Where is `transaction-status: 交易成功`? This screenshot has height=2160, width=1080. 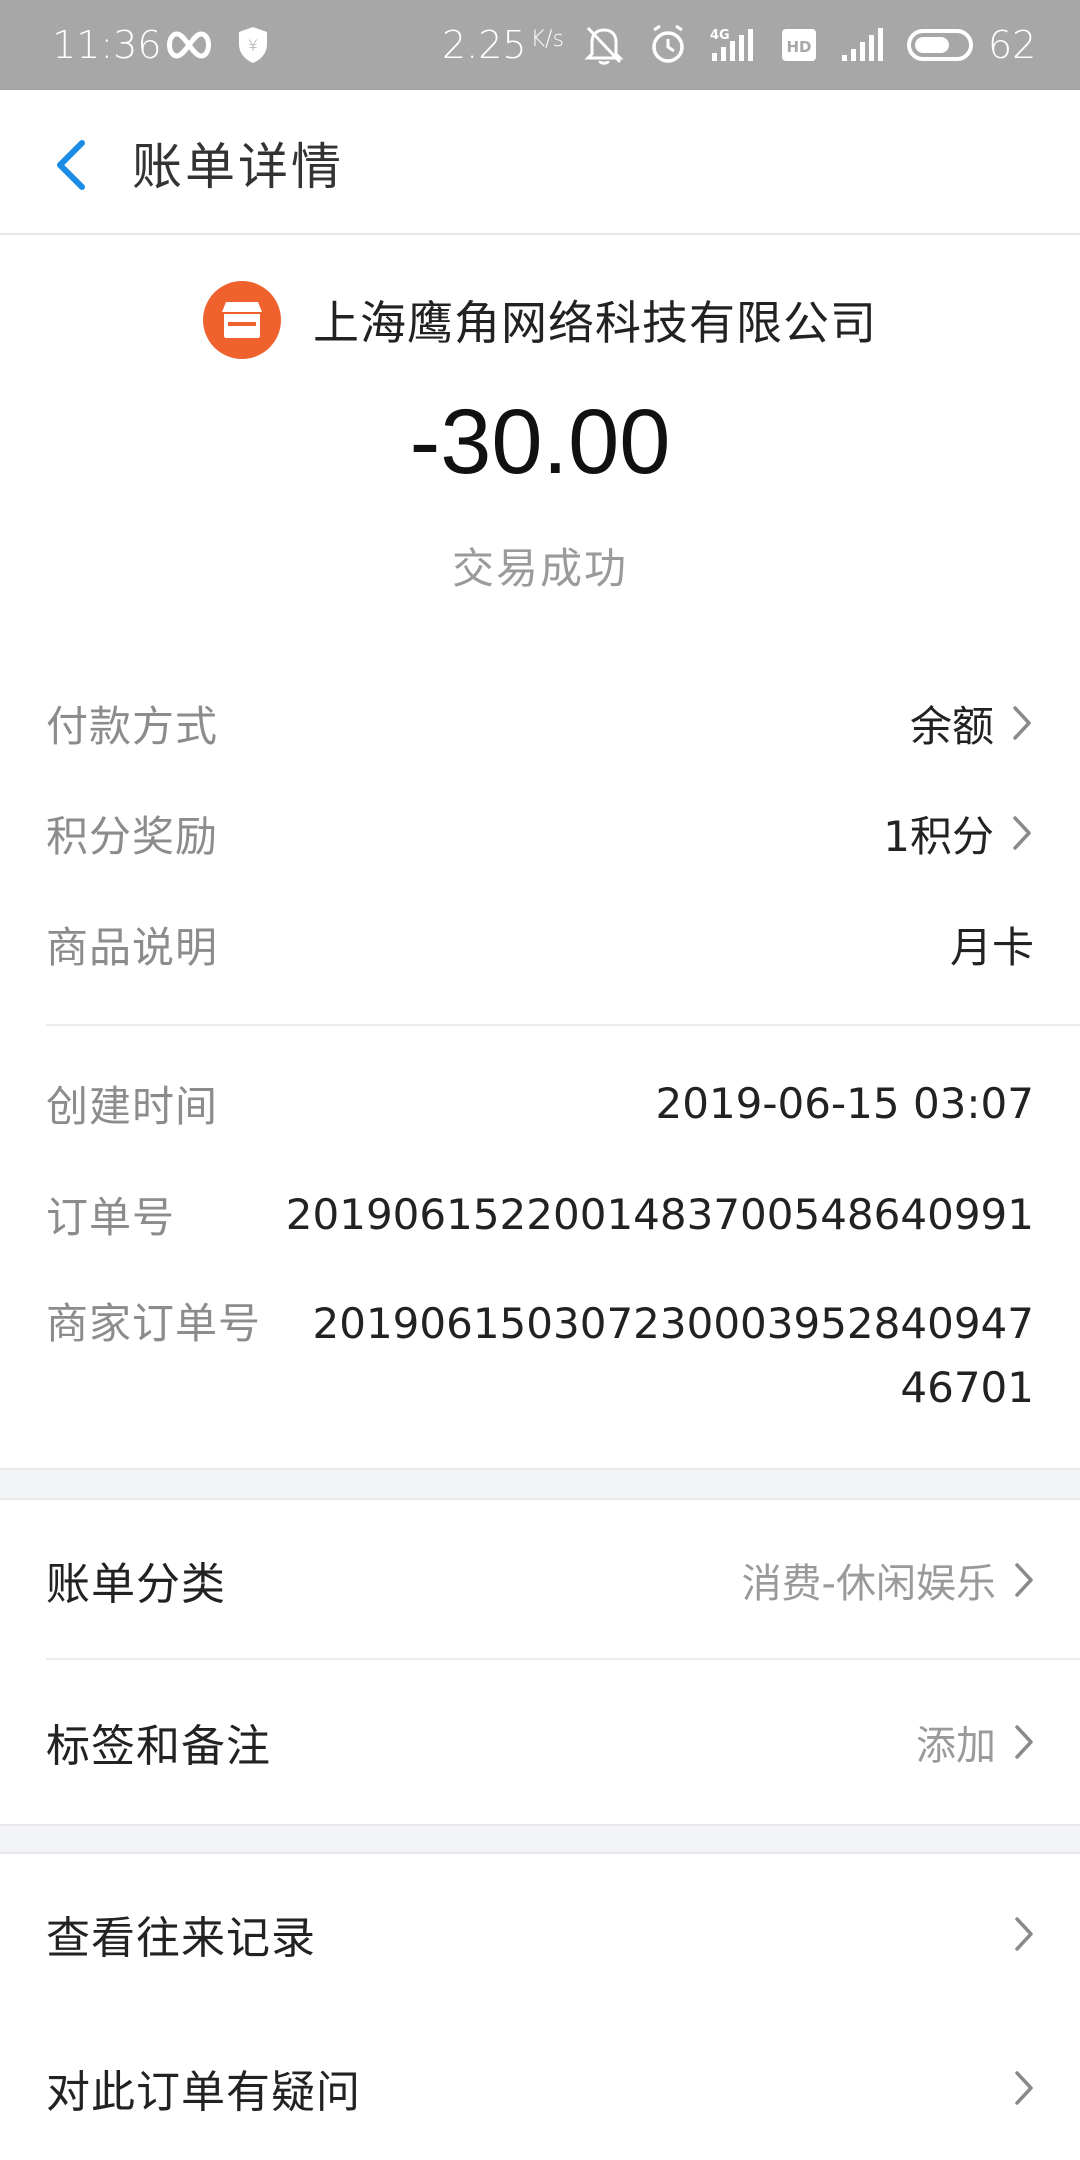 transaction-status: 交易成功 is located at coordinates (539, 568).